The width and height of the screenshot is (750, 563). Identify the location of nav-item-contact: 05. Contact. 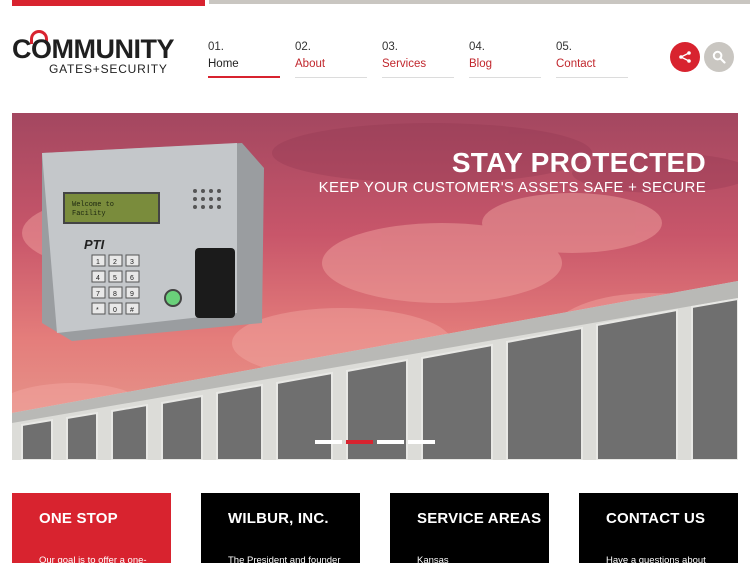
(592, 59).